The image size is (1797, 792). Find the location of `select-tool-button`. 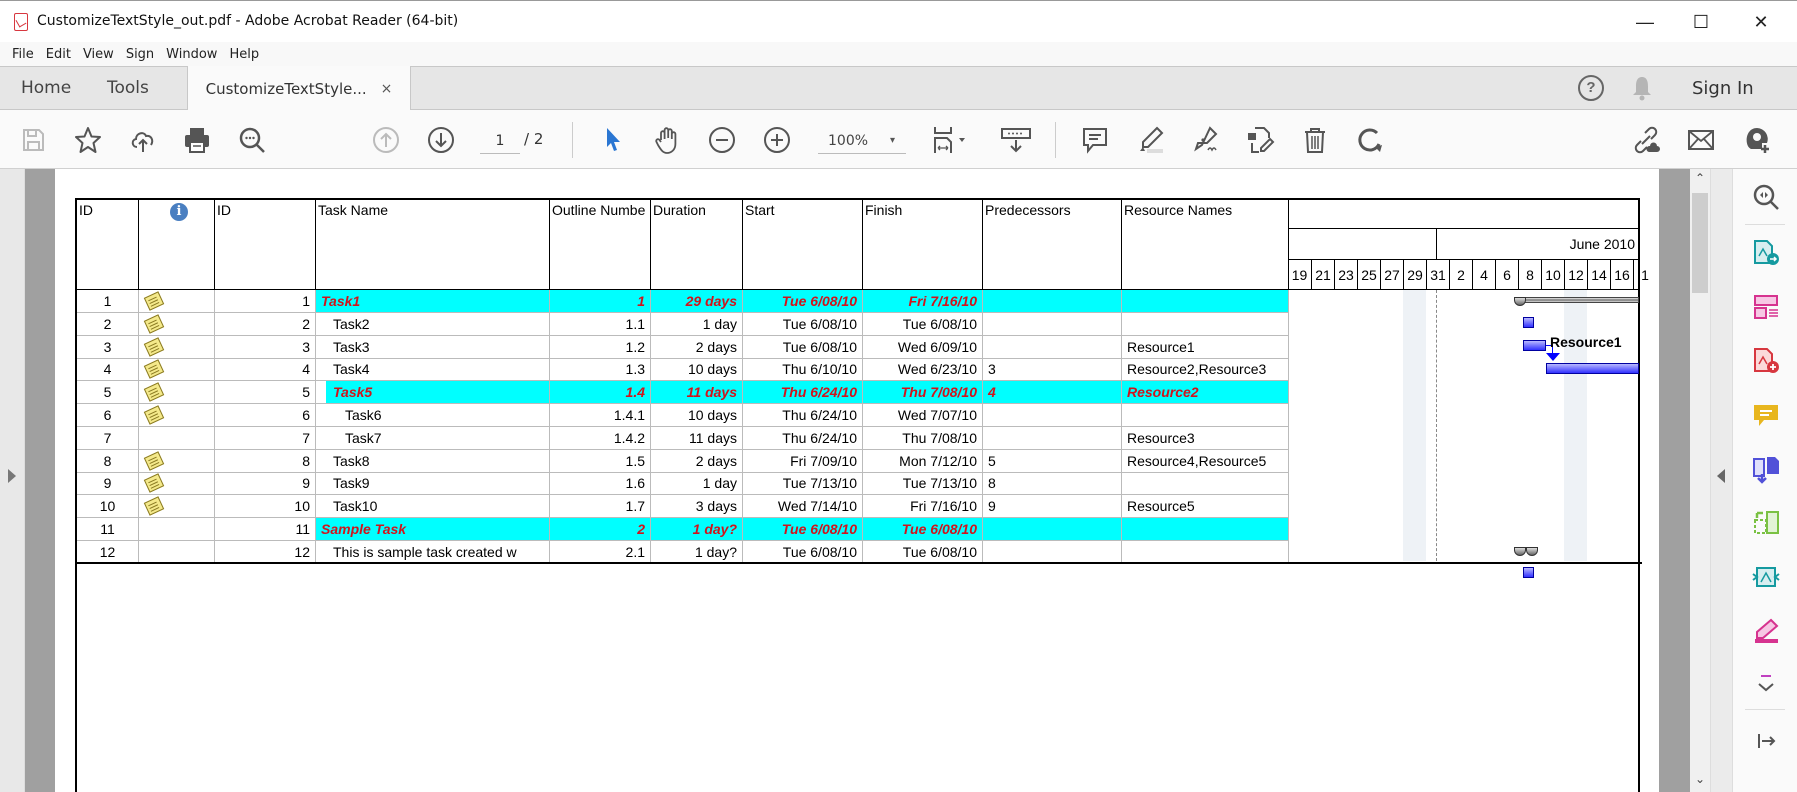

select-tool-button is located at coordinates (613, 140).